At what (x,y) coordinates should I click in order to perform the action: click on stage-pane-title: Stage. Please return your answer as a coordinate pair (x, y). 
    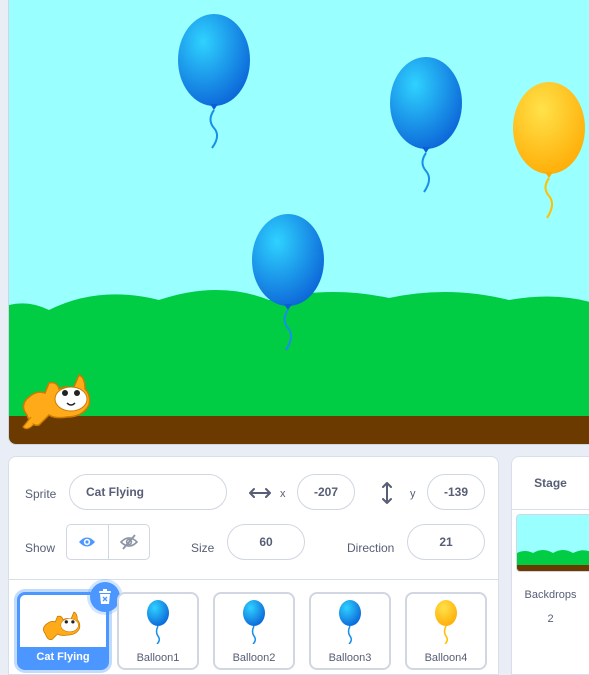
    Looking at the image, I should click on (550, 483).